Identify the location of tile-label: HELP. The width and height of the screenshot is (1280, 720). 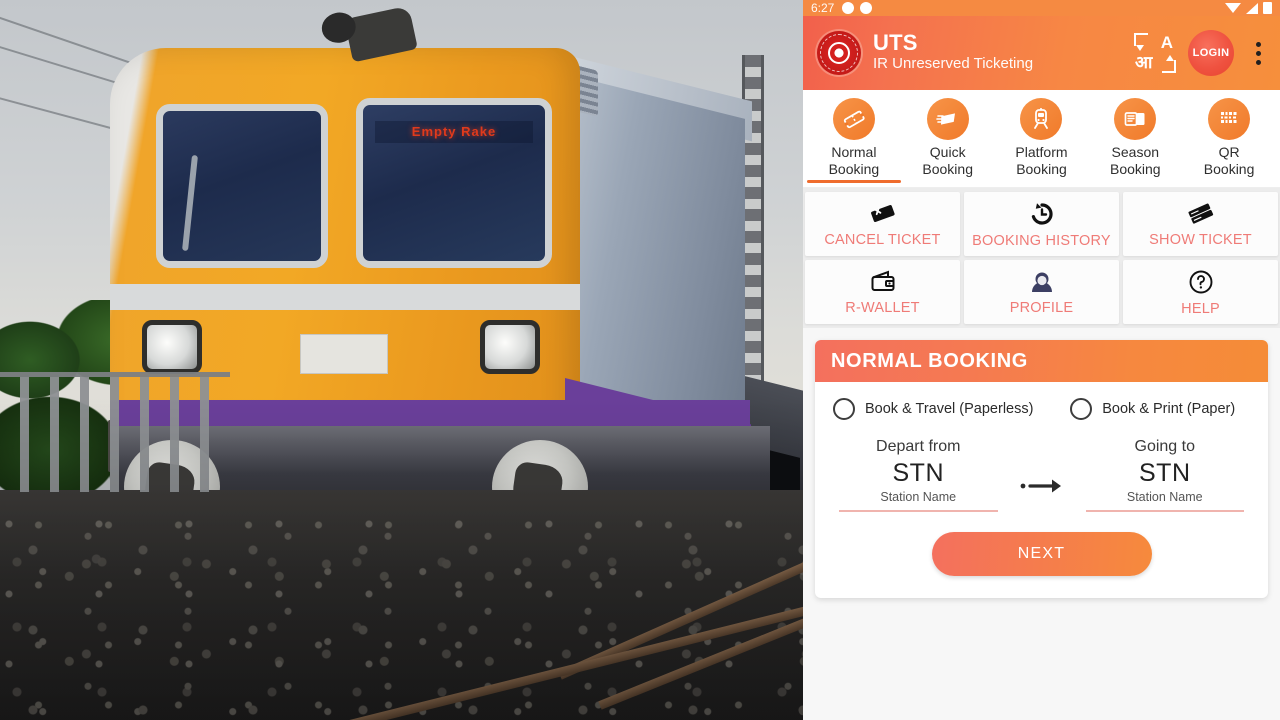
(1200, 308).